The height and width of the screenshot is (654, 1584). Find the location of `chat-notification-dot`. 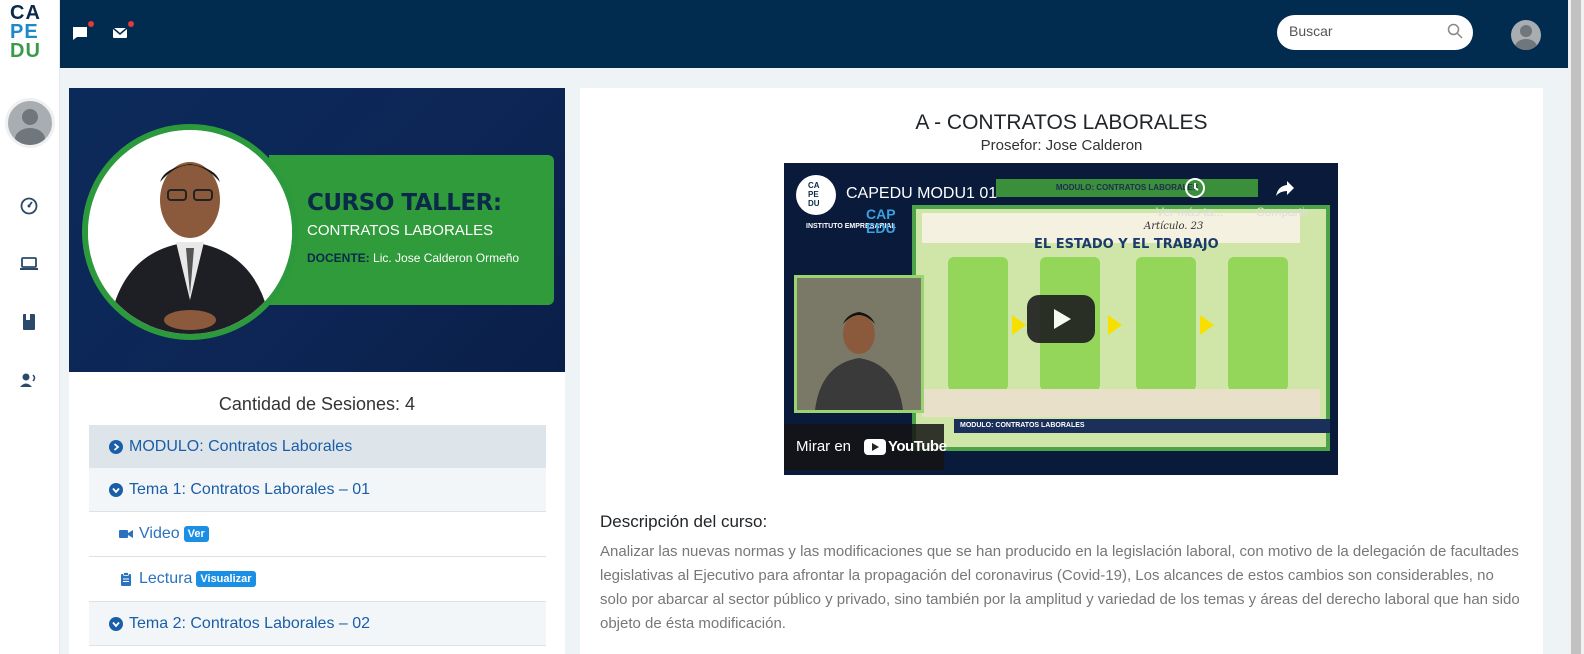

chat-notification-dot is located at coordinates (91, 24).